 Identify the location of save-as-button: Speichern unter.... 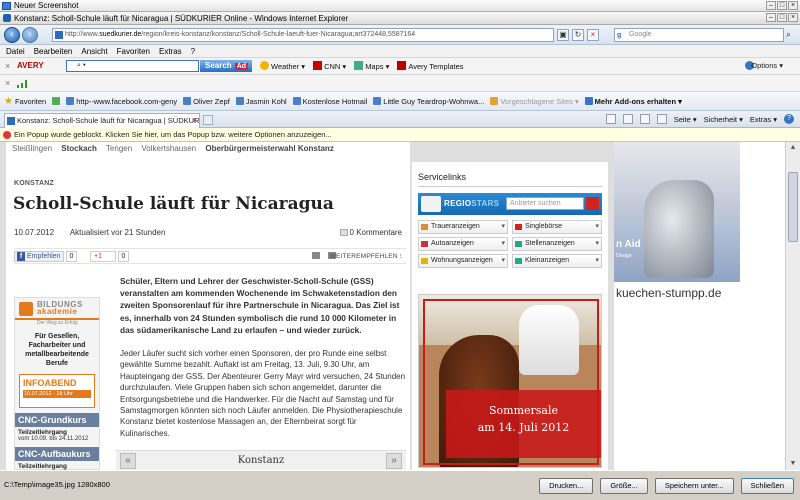
(694, 486).